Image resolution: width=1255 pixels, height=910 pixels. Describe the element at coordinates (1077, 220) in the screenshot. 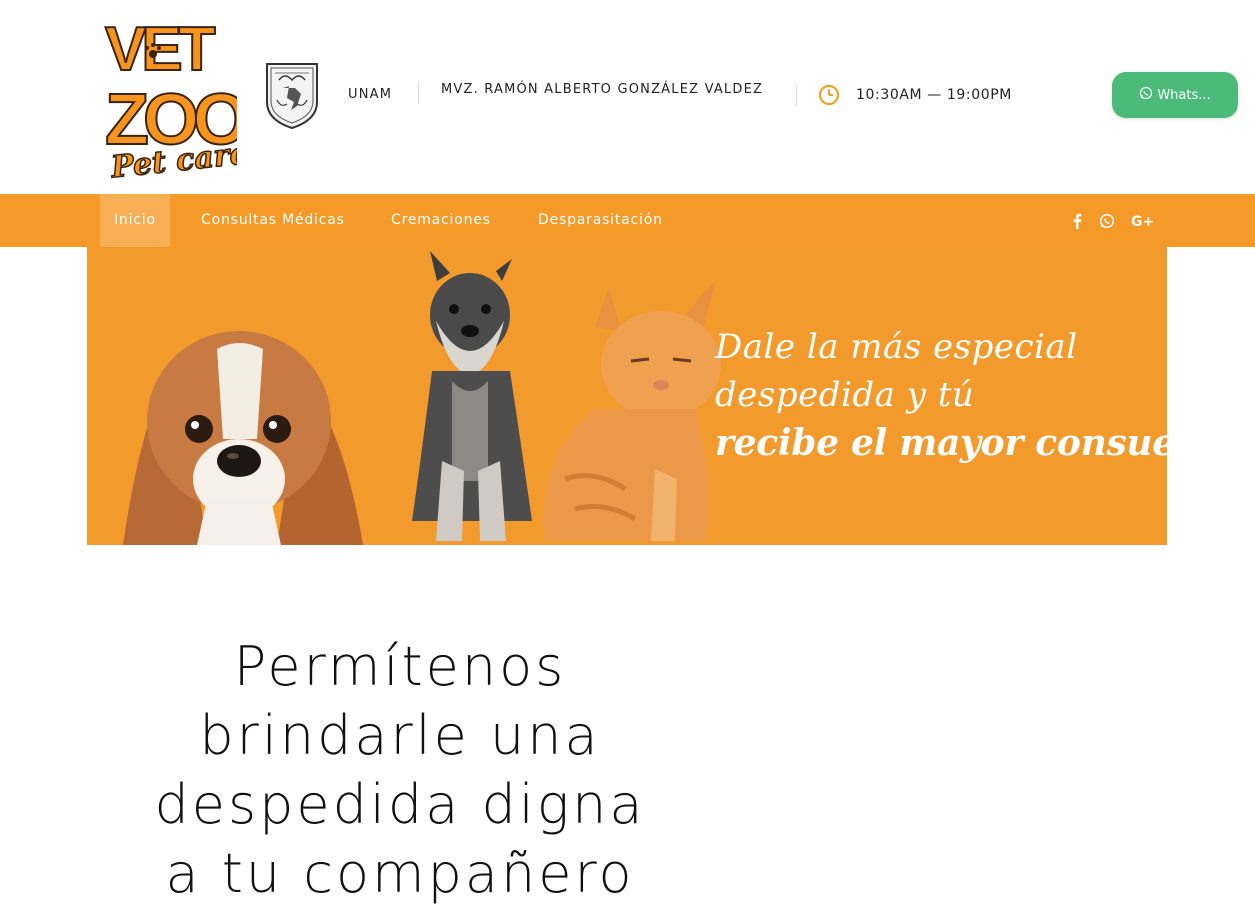

I see `facebook-icon` at that location.